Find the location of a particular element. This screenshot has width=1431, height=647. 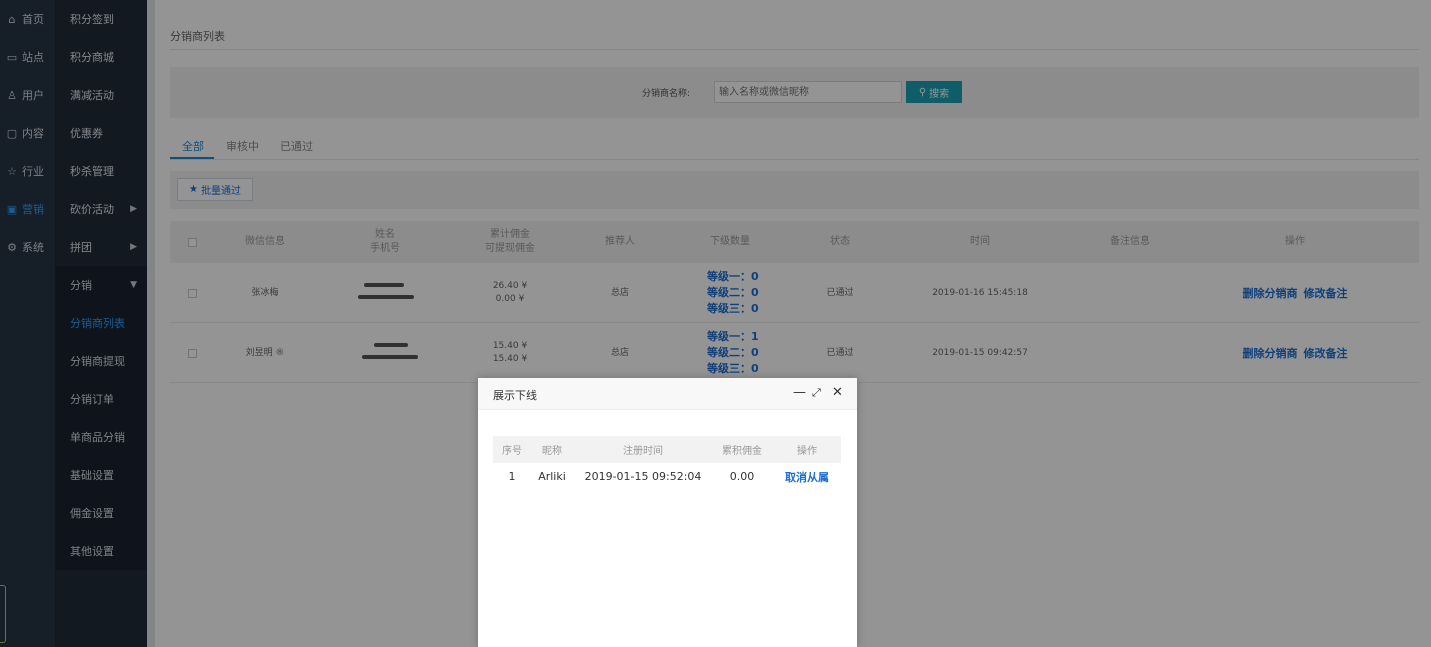

downline-table-header: 序号 昵称 注册时间 累积佣金 操作 is located at coordinates (667, 449).